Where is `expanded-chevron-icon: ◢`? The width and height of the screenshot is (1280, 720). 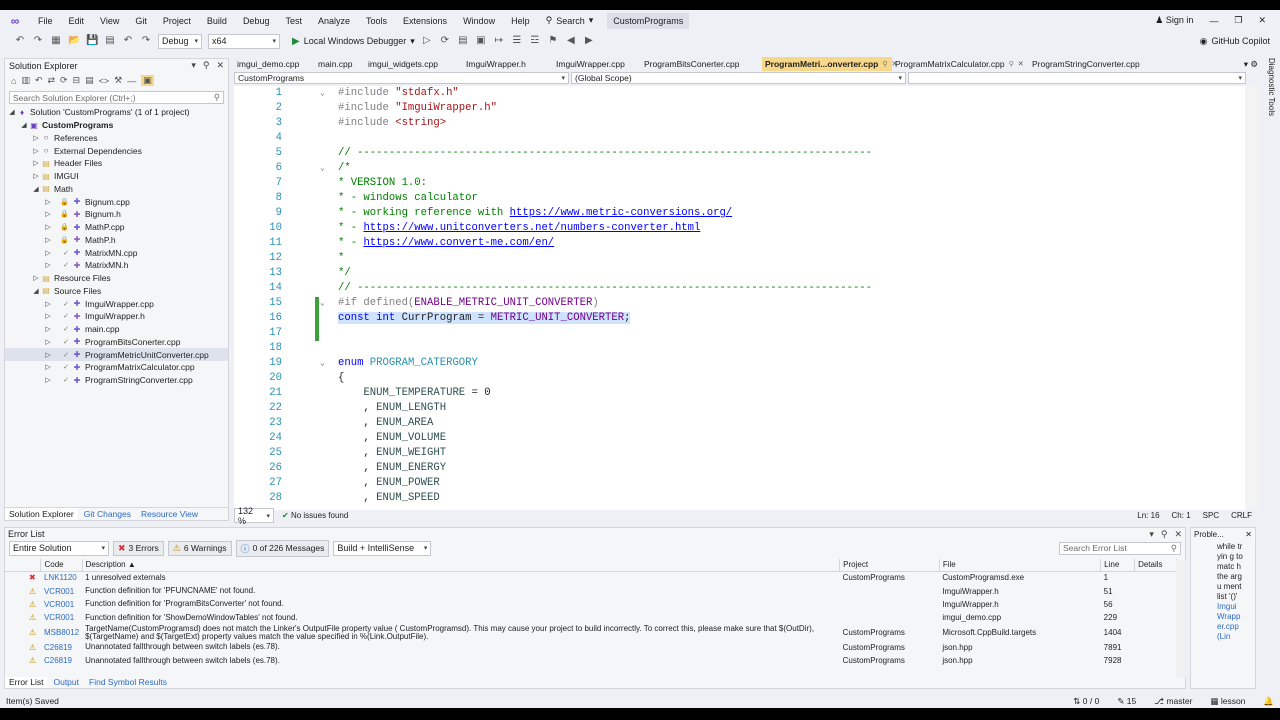
expanded-chevron-icon: ◢ is located at coordinates (36, 291).